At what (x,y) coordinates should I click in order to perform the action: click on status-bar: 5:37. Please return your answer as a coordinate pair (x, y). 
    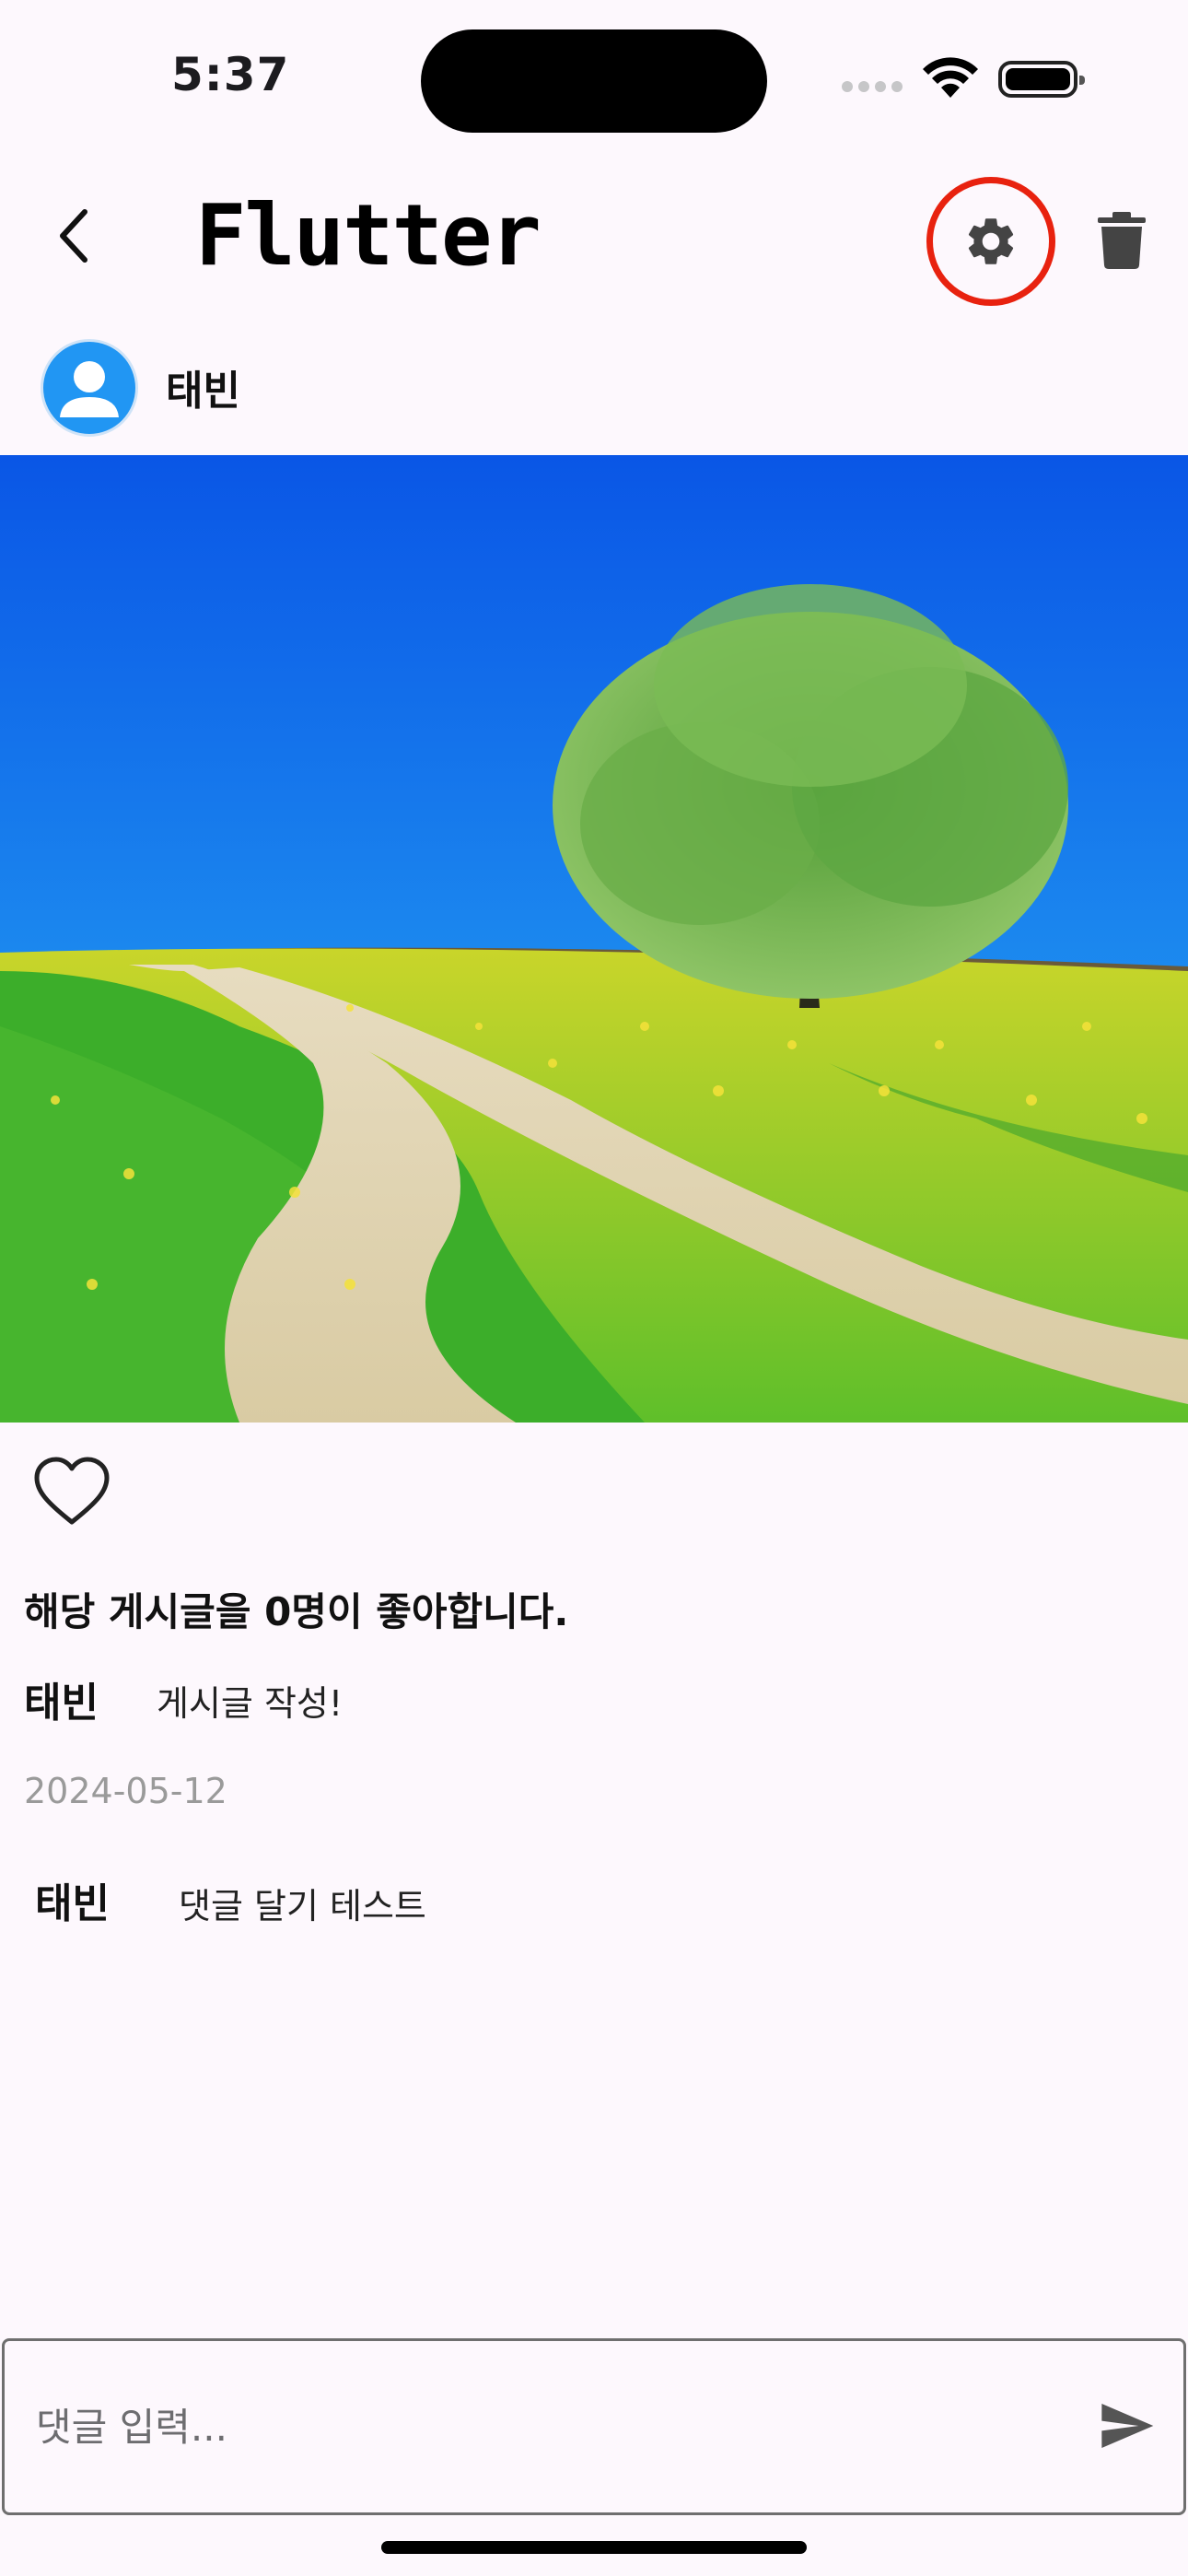
    Looking at the image, I should click on (594, 78).